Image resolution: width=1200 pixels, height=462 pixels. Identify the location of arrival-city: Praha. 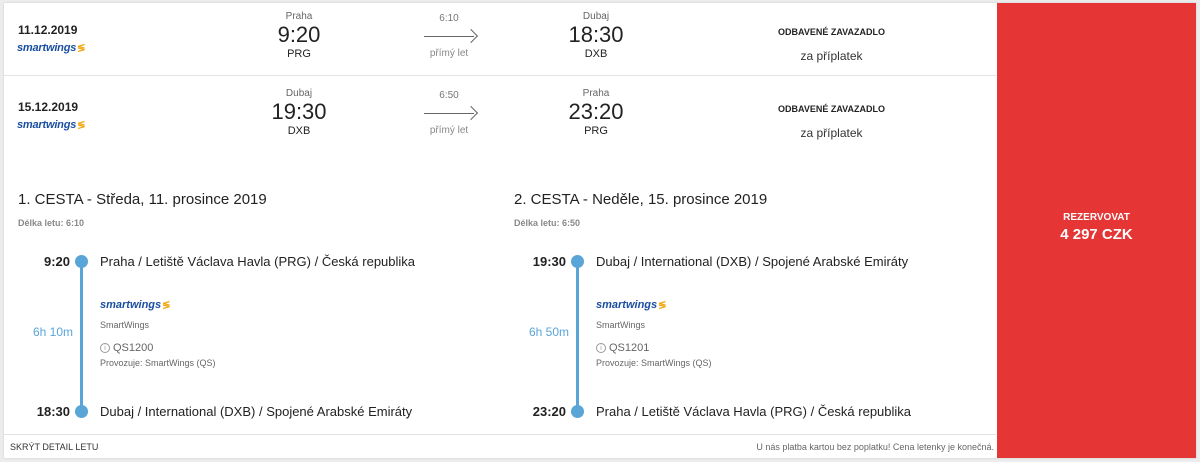
(596, 93).